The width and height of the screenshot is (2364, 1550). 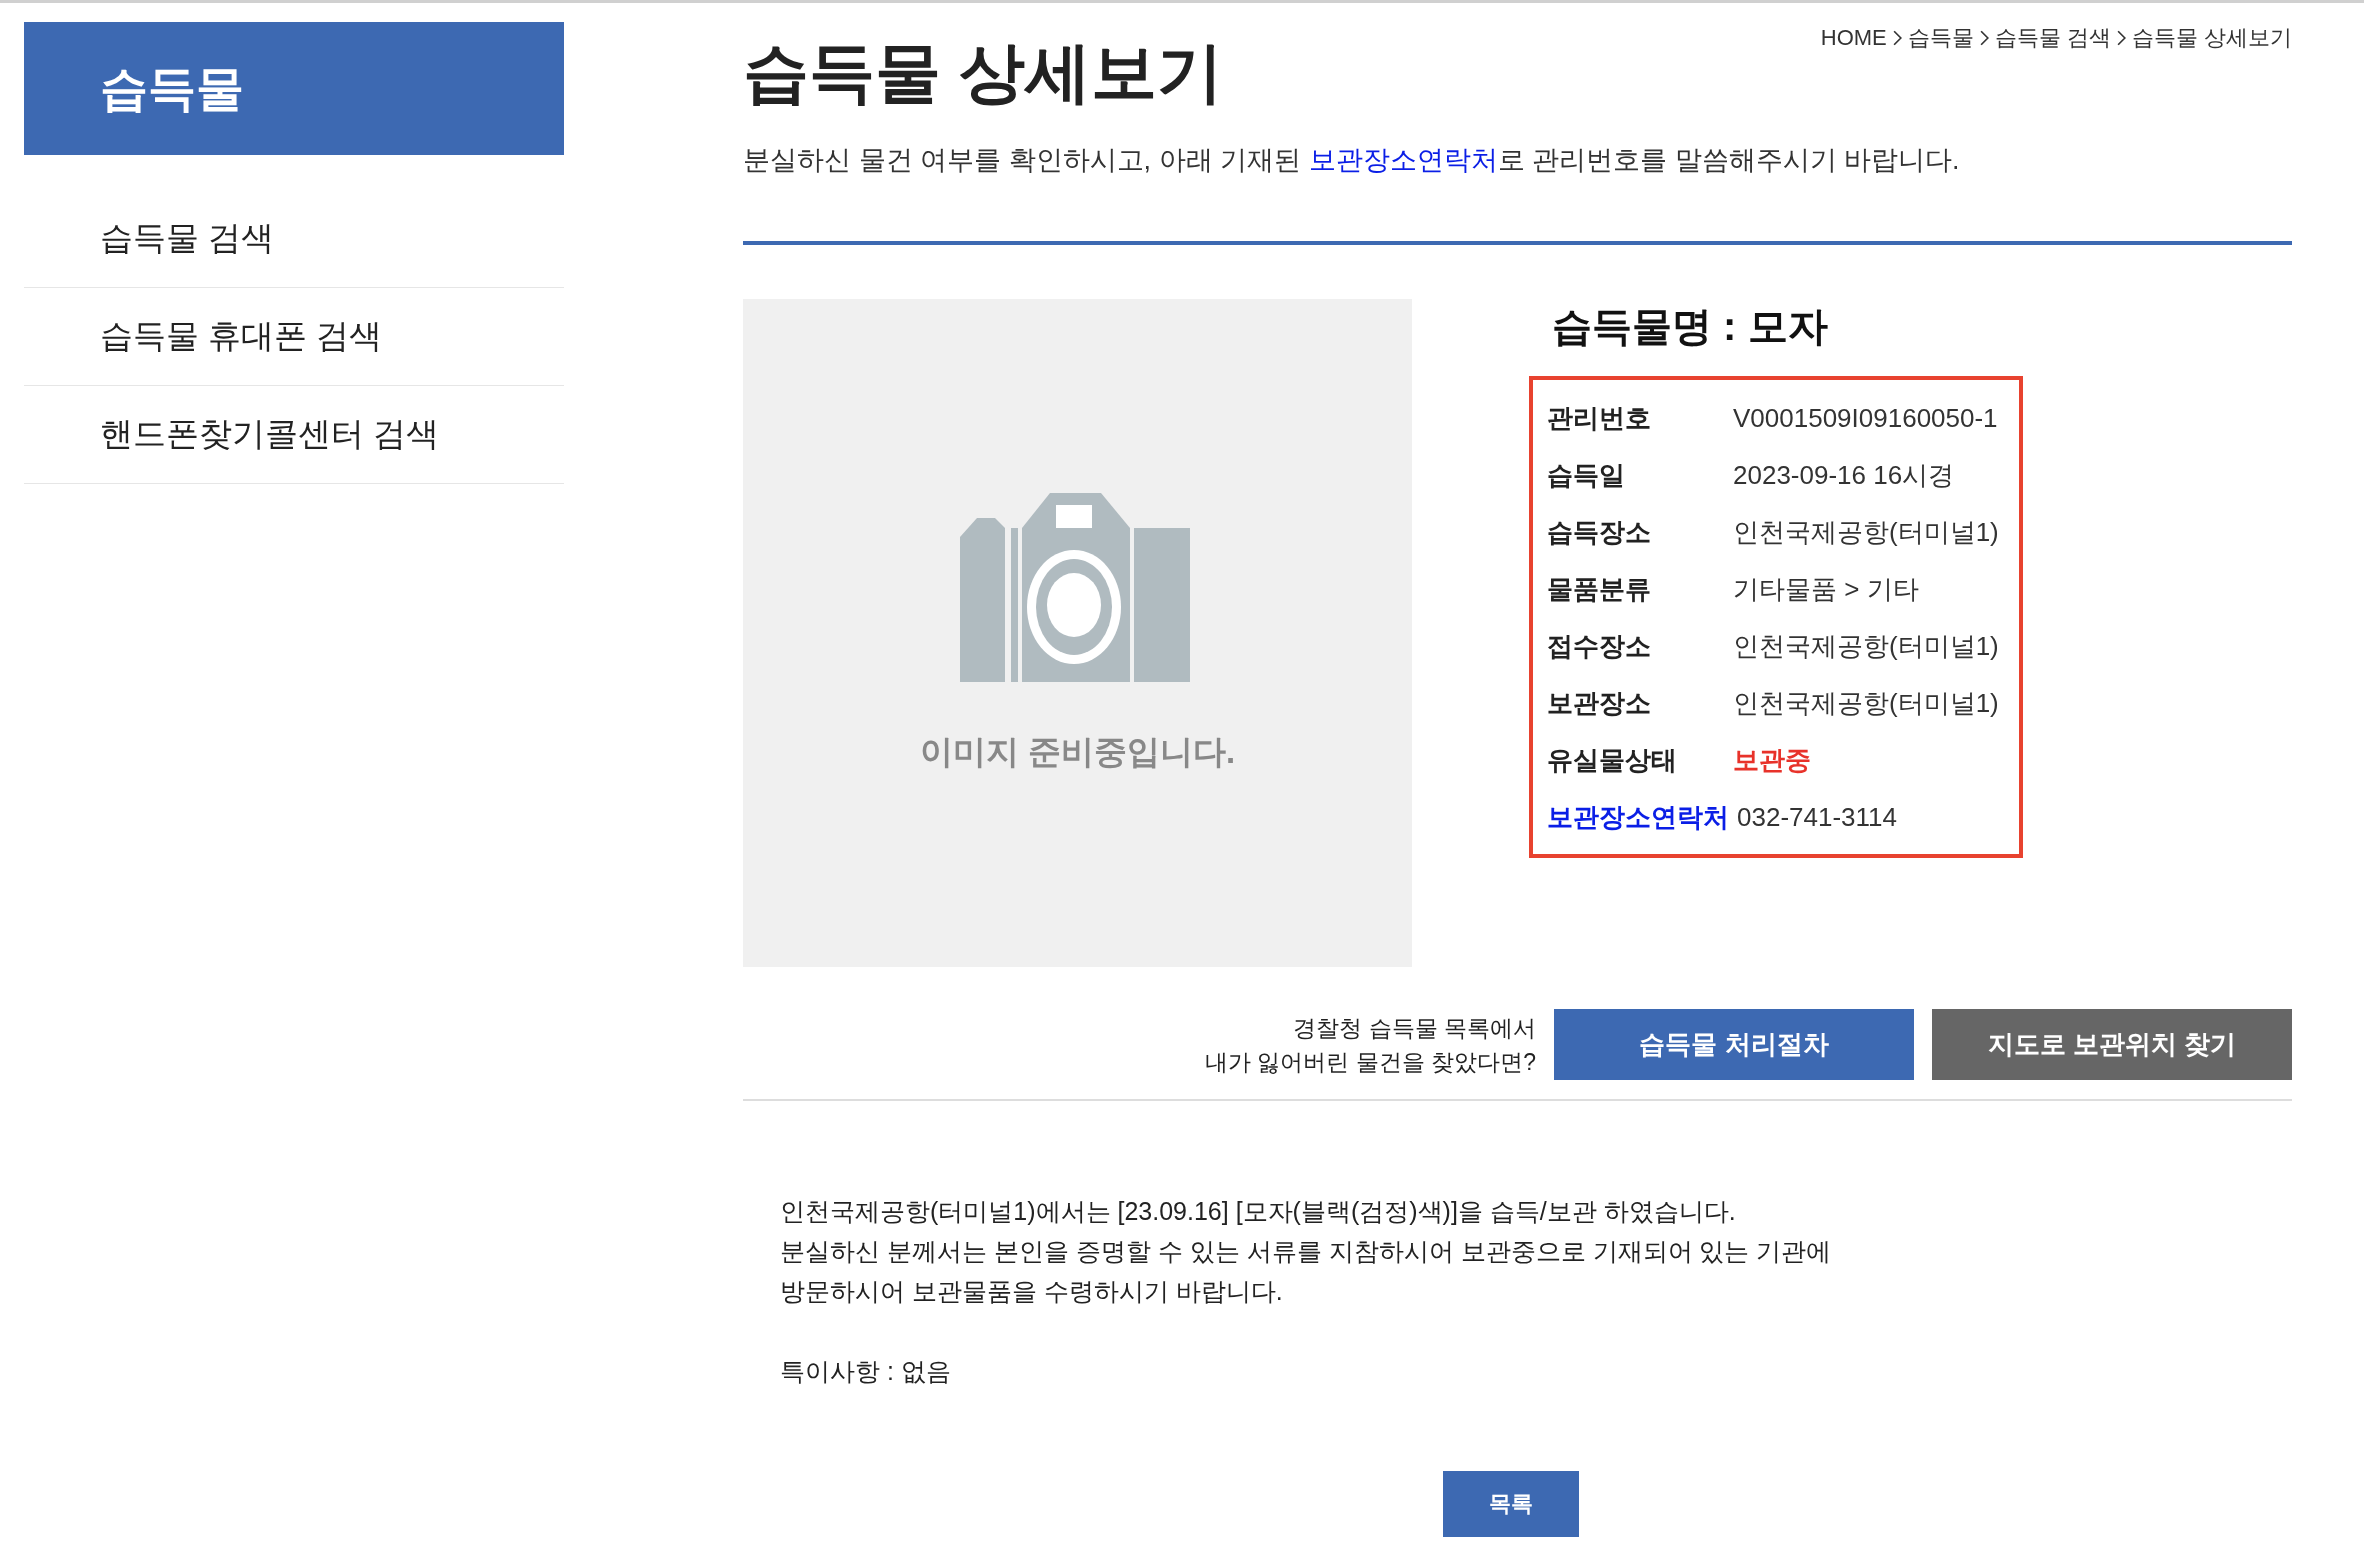 I want to click on page-title: 습득물 상세보기, so click(x=983, y=72).